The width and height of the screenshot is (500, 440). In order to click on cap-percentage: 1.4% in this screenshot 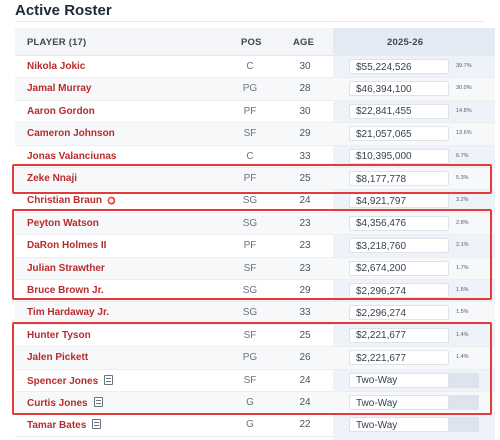, I will do `click(462, 357)`.